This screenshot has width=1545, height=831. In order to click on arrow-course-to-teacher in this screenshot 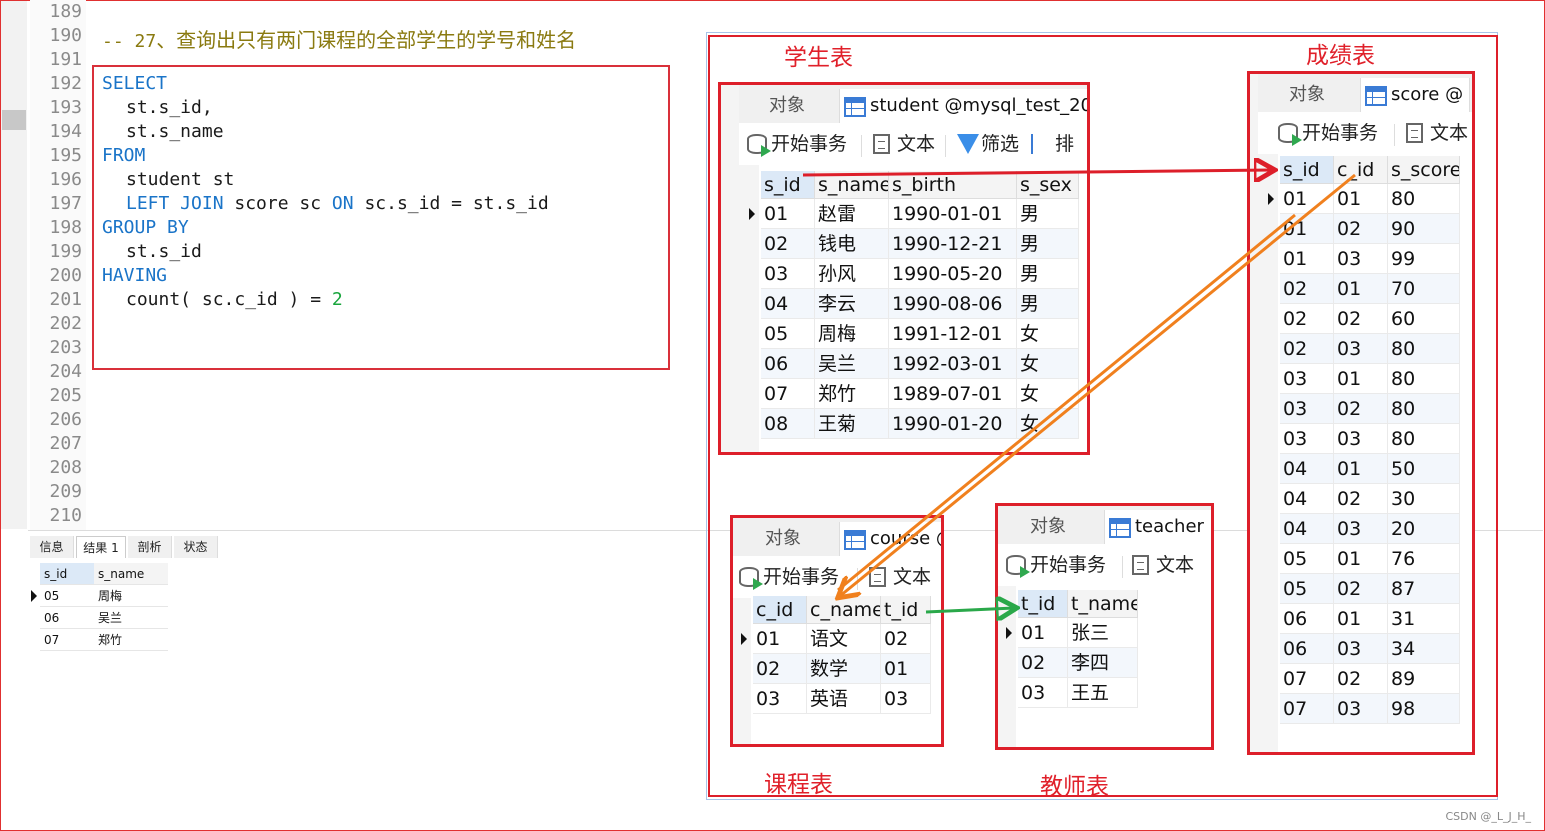, I will do `click(969, 610)`.